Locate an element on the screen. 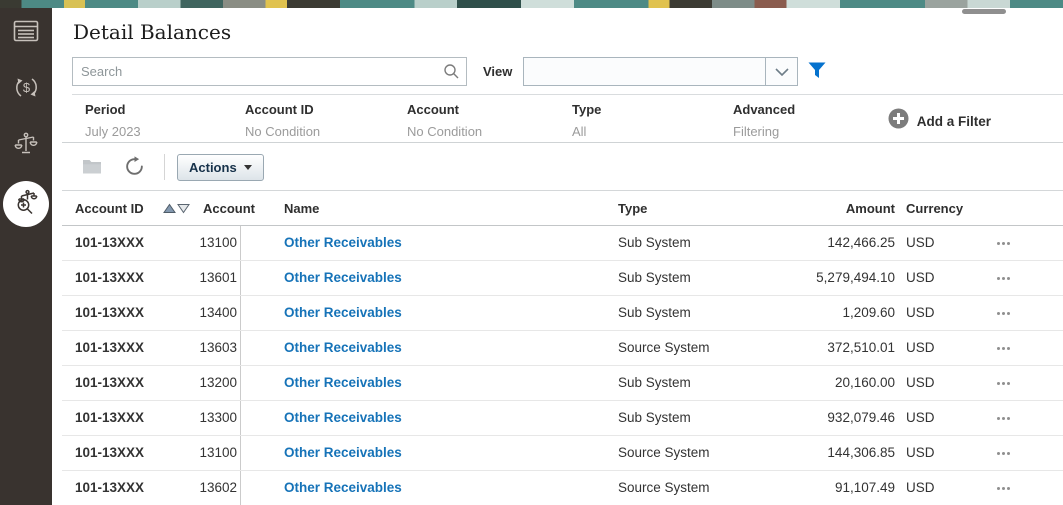 Image resolution: width=1063 pixels, height=505 pixels. dropdown-caret-icon is located at coordinates (247, 167).